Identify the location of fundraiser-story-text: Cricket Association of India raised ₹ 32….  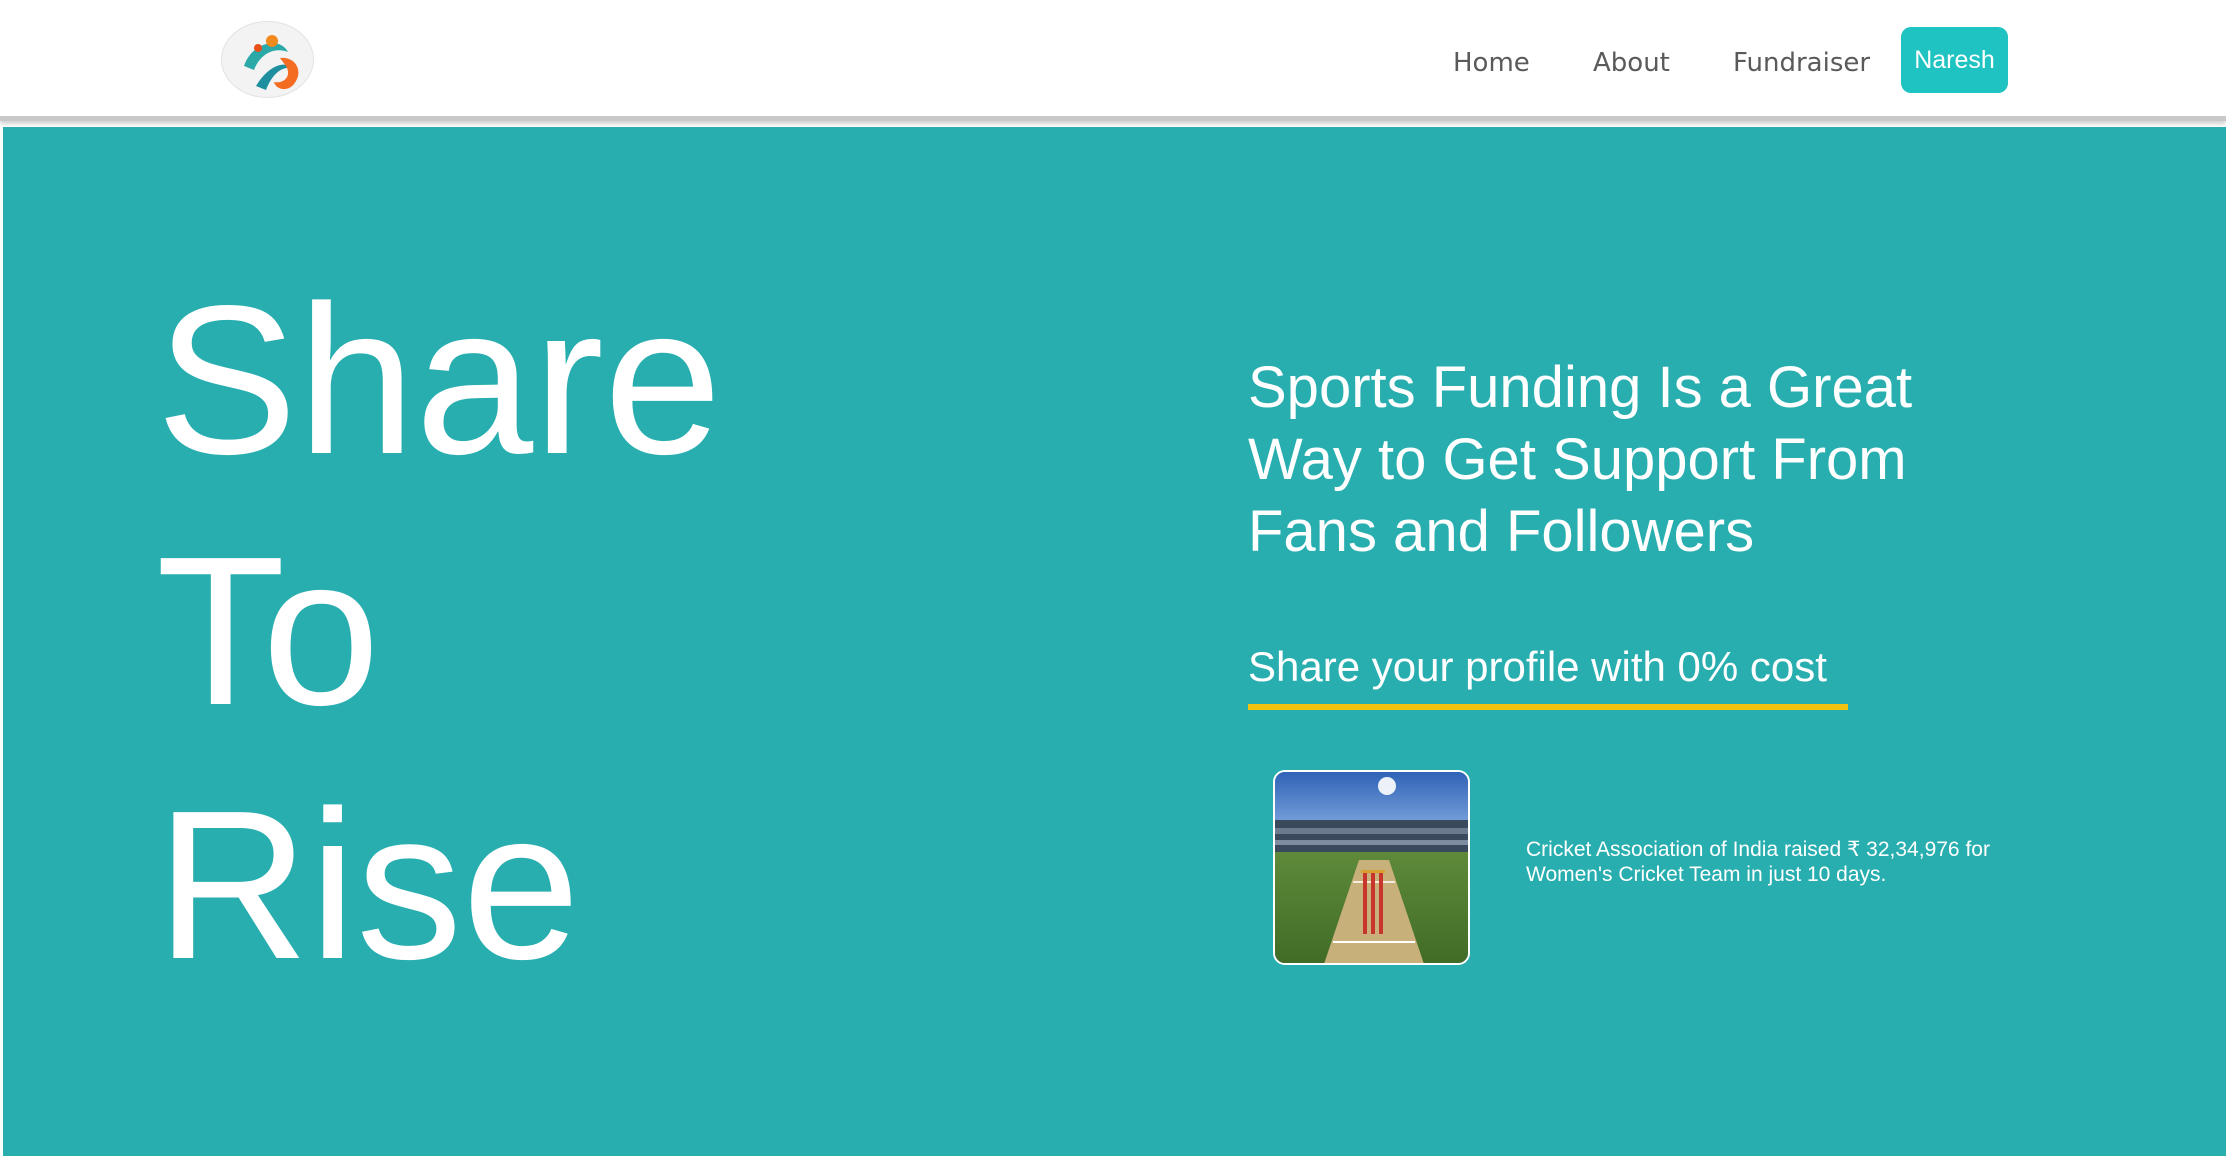
(1758, 862).